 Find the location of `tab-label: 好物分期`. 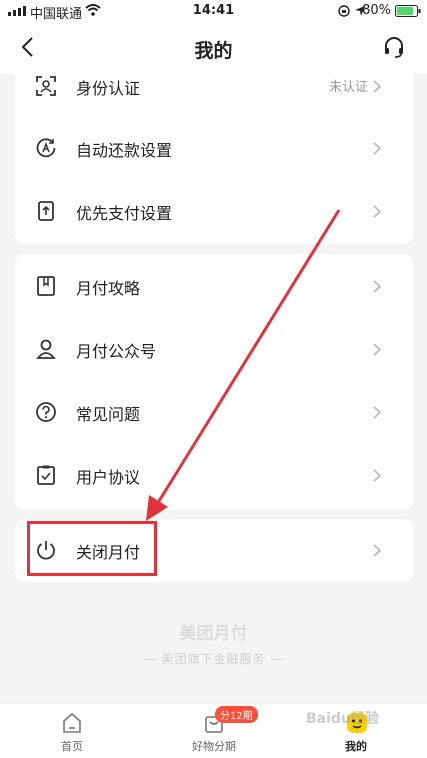

tab-label: 好物分期 is located at coordinates (214, 746).